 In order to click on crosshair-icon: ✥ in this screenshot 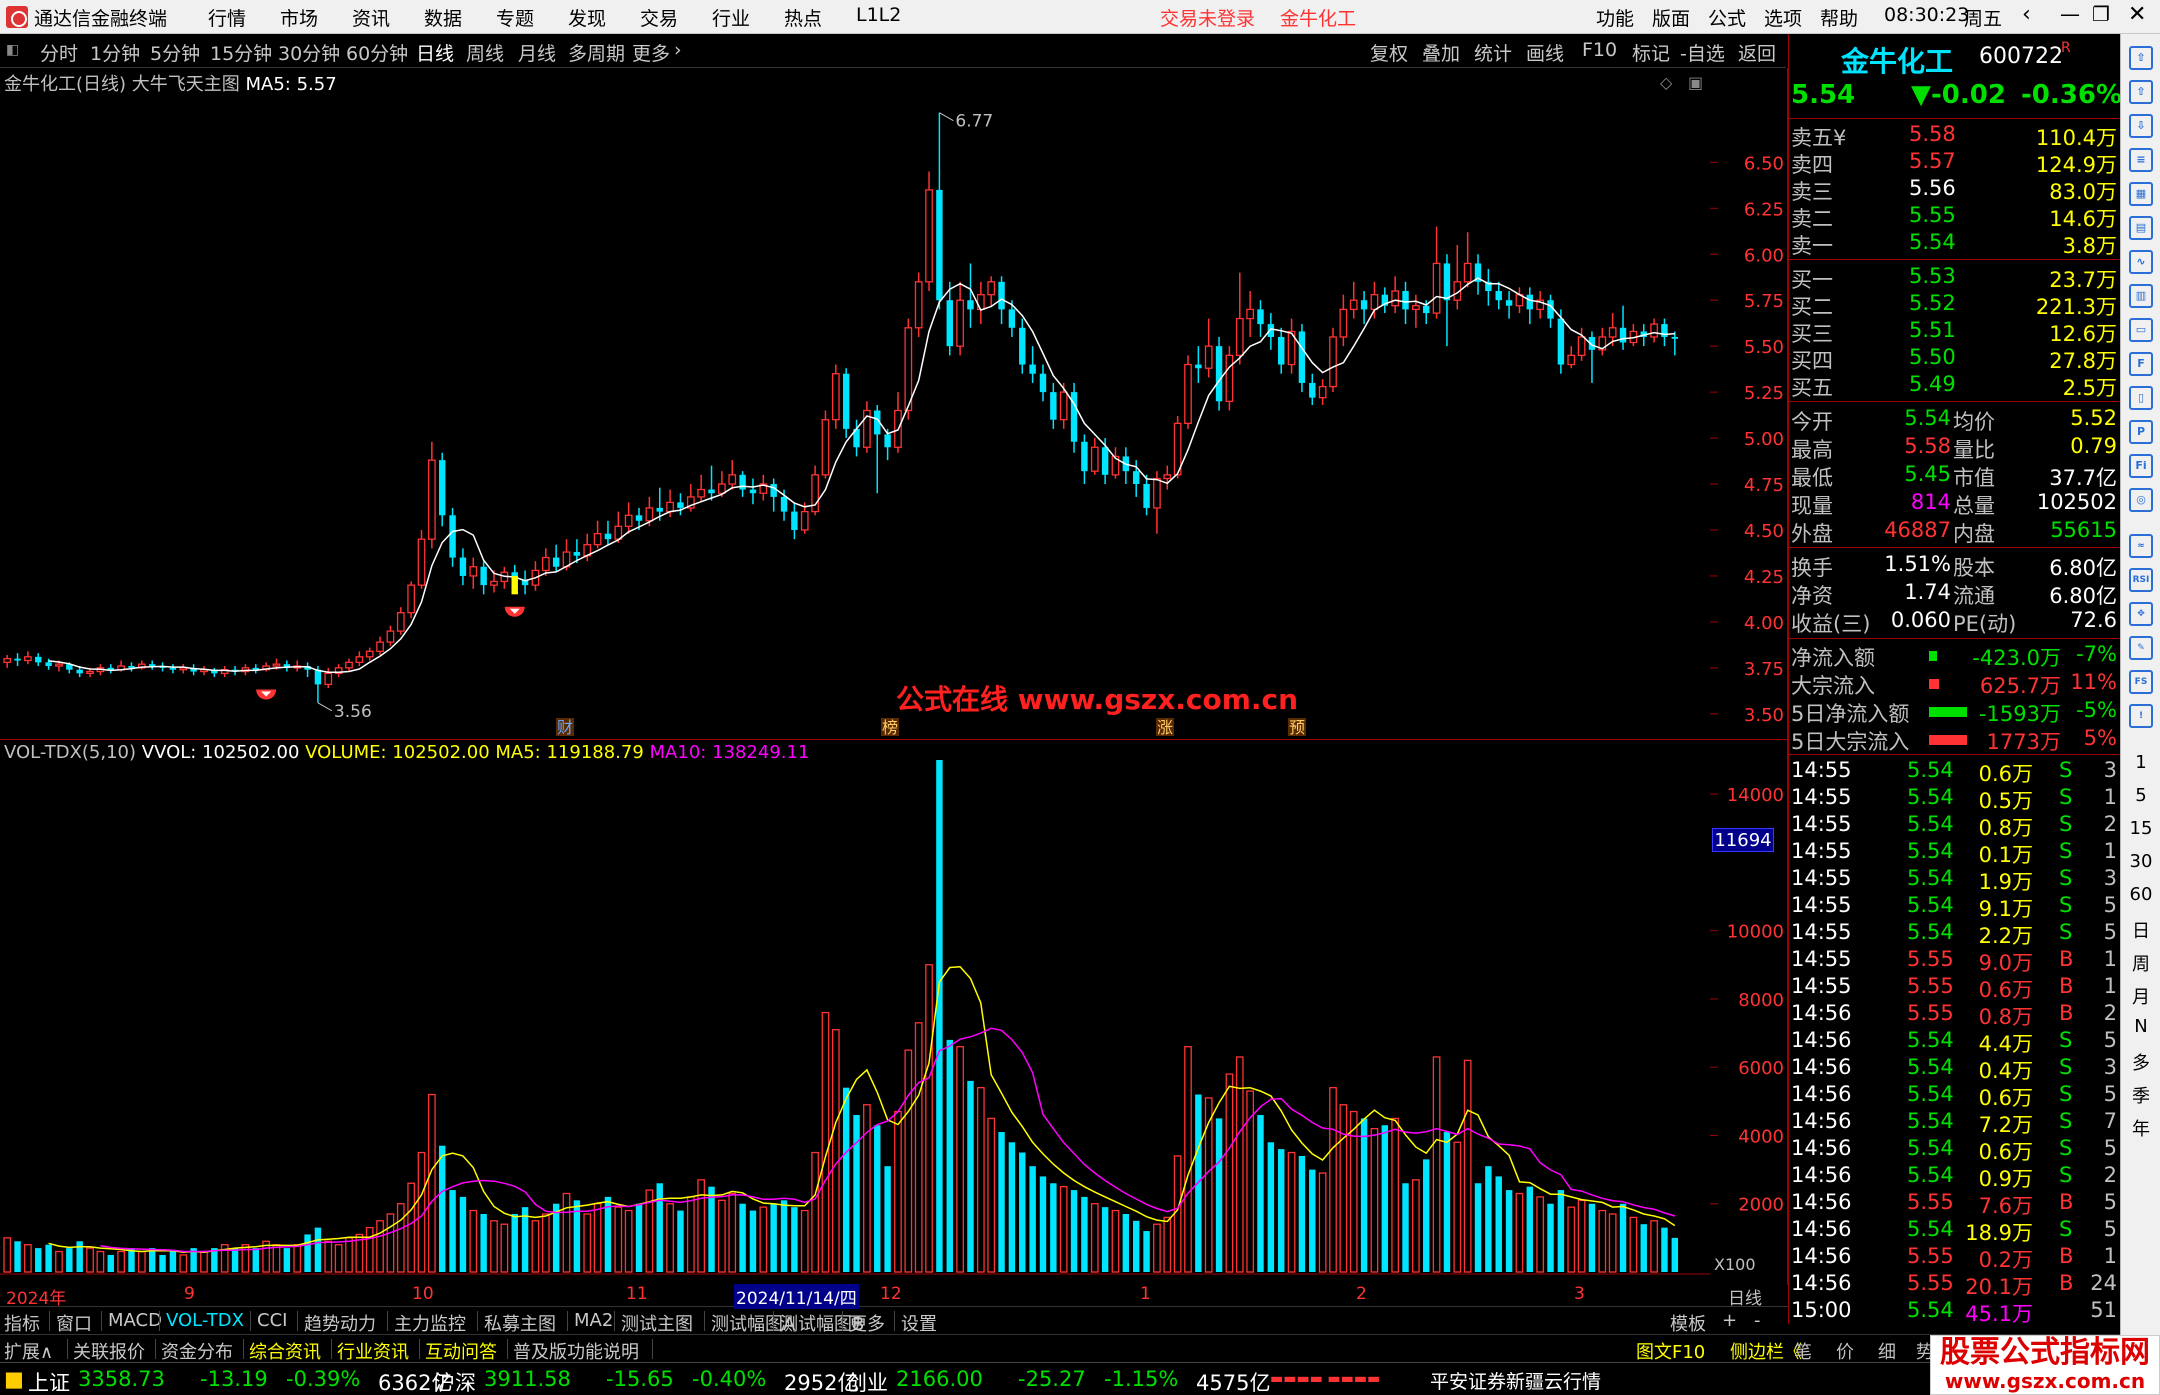, I will do `click(2141, 614)`.